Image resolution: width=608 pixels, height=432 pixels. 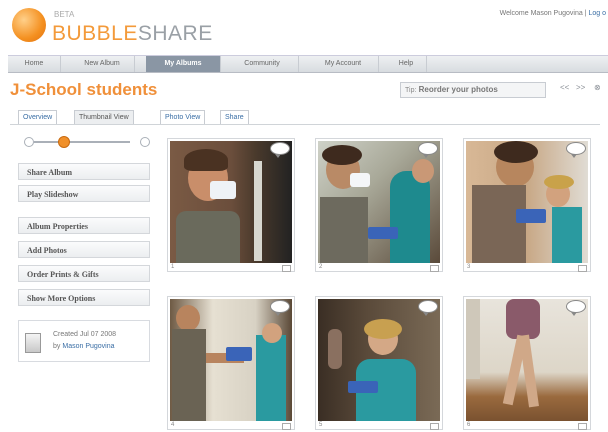 What do you see at coordinates (234, 117) in the screenshot?
I see `tab-share: Share` at bounding box center [234, 117].